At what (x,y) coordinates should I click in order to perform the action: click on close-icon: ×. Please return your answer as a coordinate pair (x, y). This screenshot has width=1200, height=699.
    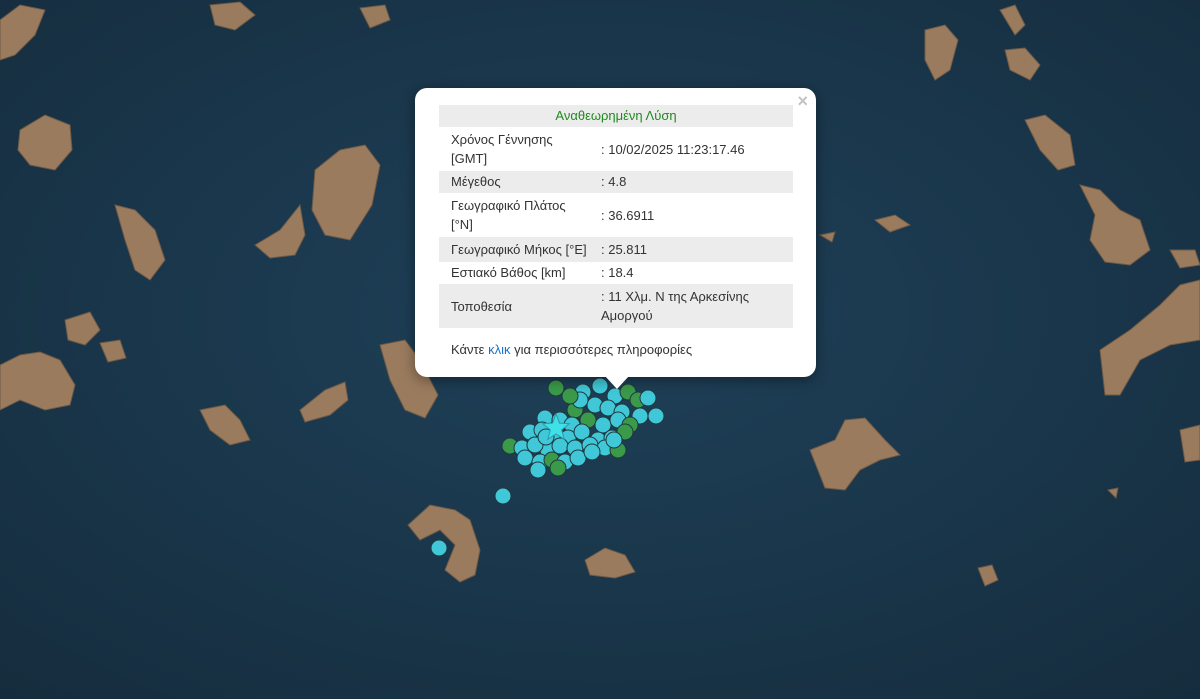
    Looking at the image, I should click on (802, 101).